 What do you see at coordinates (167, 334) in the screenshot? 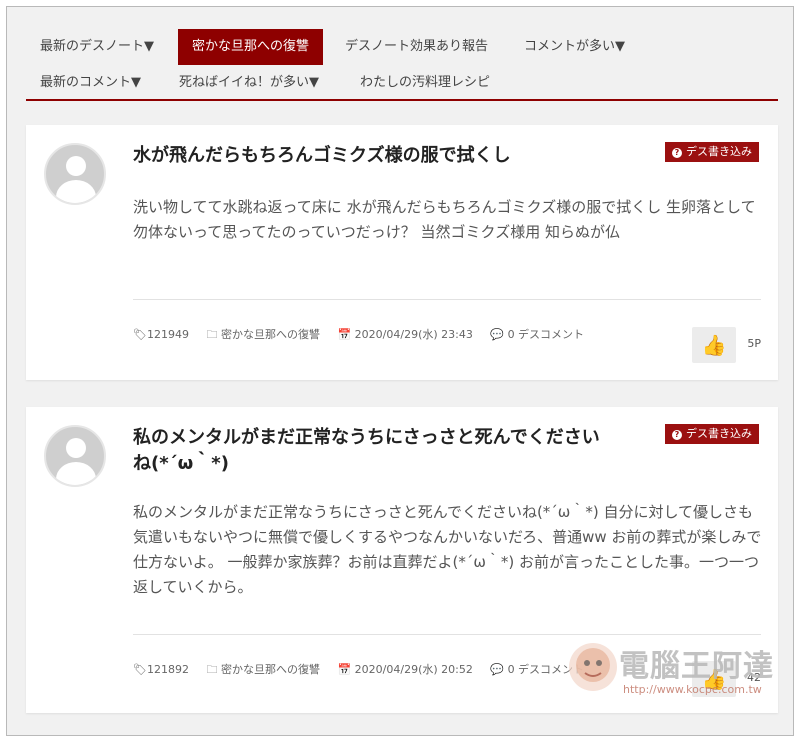
I see `post-id-value: 121949` at bounding box center [167, 334].